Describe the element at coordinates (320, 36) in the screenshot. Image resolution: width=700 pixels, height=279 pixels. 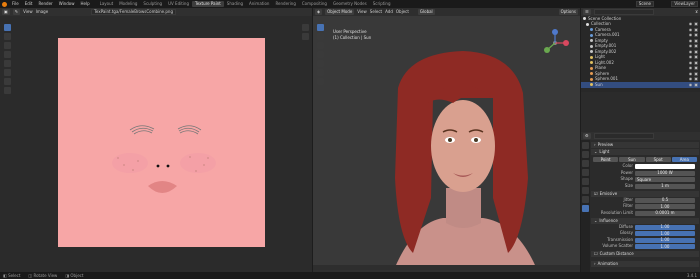
I see `cursor-tool-icon` at that location.